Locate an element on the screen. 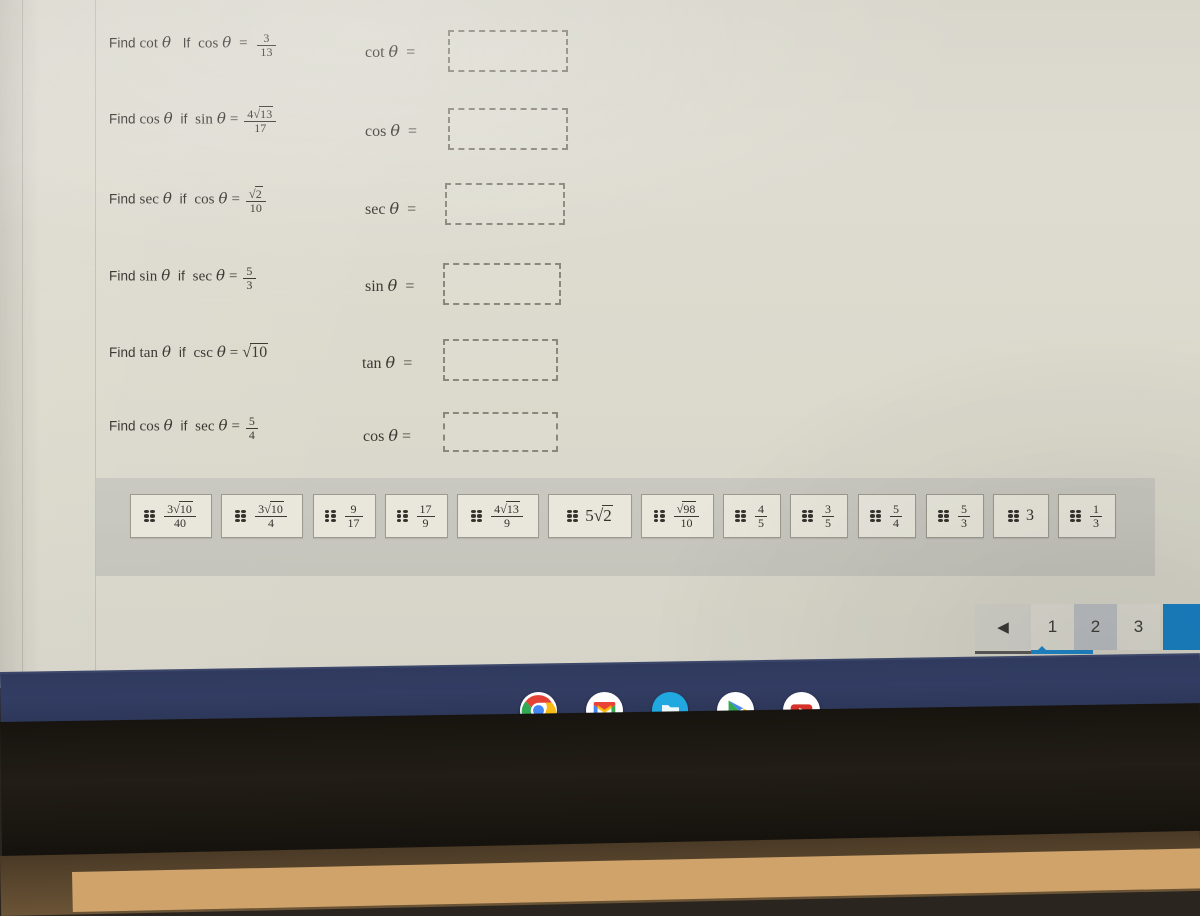  answer-tile-value: 3√10 40 is located at coordinates (180, 514).